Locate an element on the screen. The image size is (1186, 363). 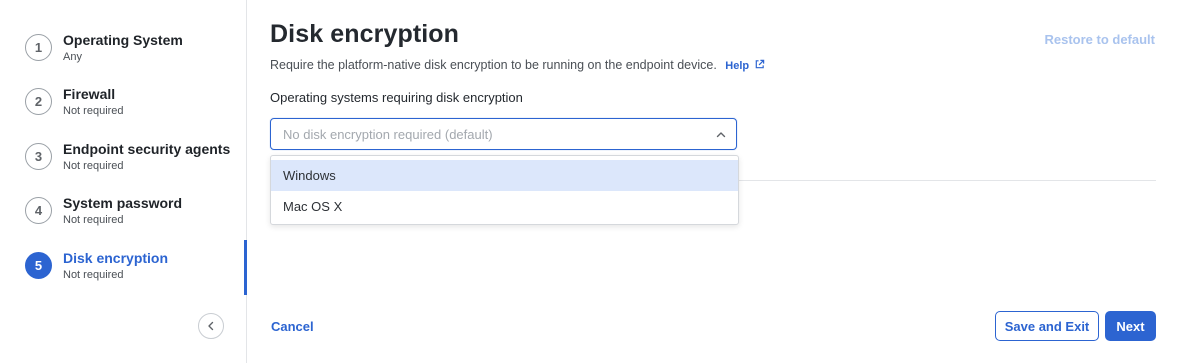
step-number: 1 is located at coordinates (38, 47).